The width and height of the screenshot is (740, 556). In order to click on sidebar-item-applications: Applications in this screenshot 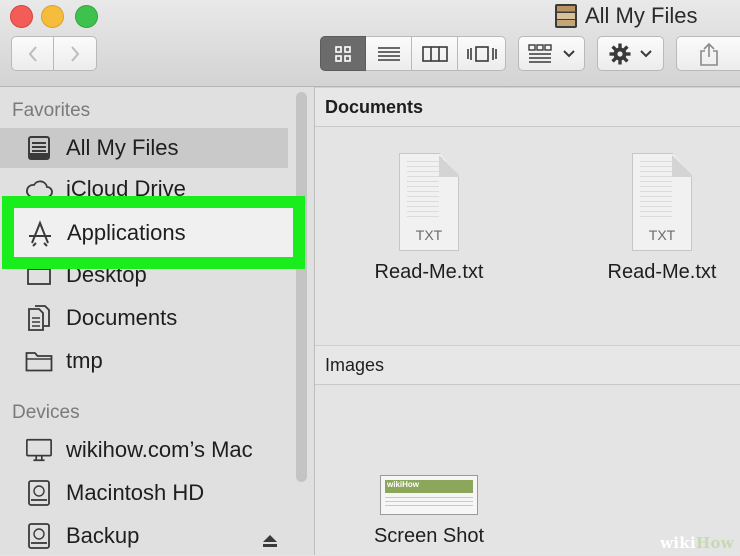, I will do `click(153, 232)`.